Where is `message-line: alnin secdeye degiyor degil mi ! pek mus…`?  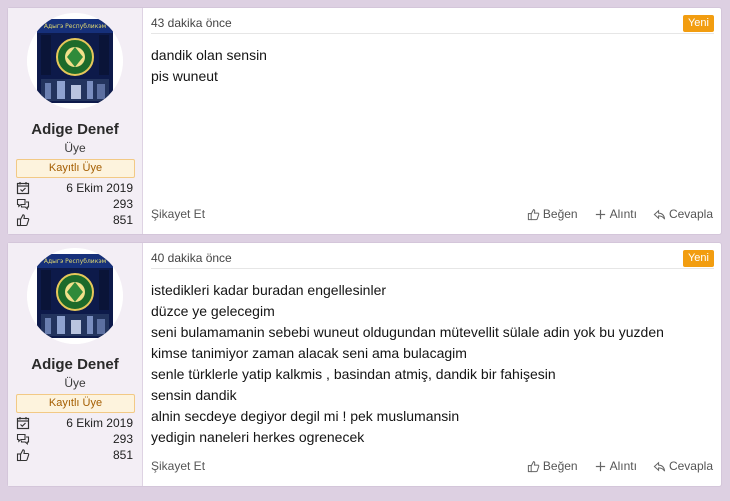
message-line: alnin secdeye degiyor degil mi ! pek mus… is located at coordinates (305, 416).